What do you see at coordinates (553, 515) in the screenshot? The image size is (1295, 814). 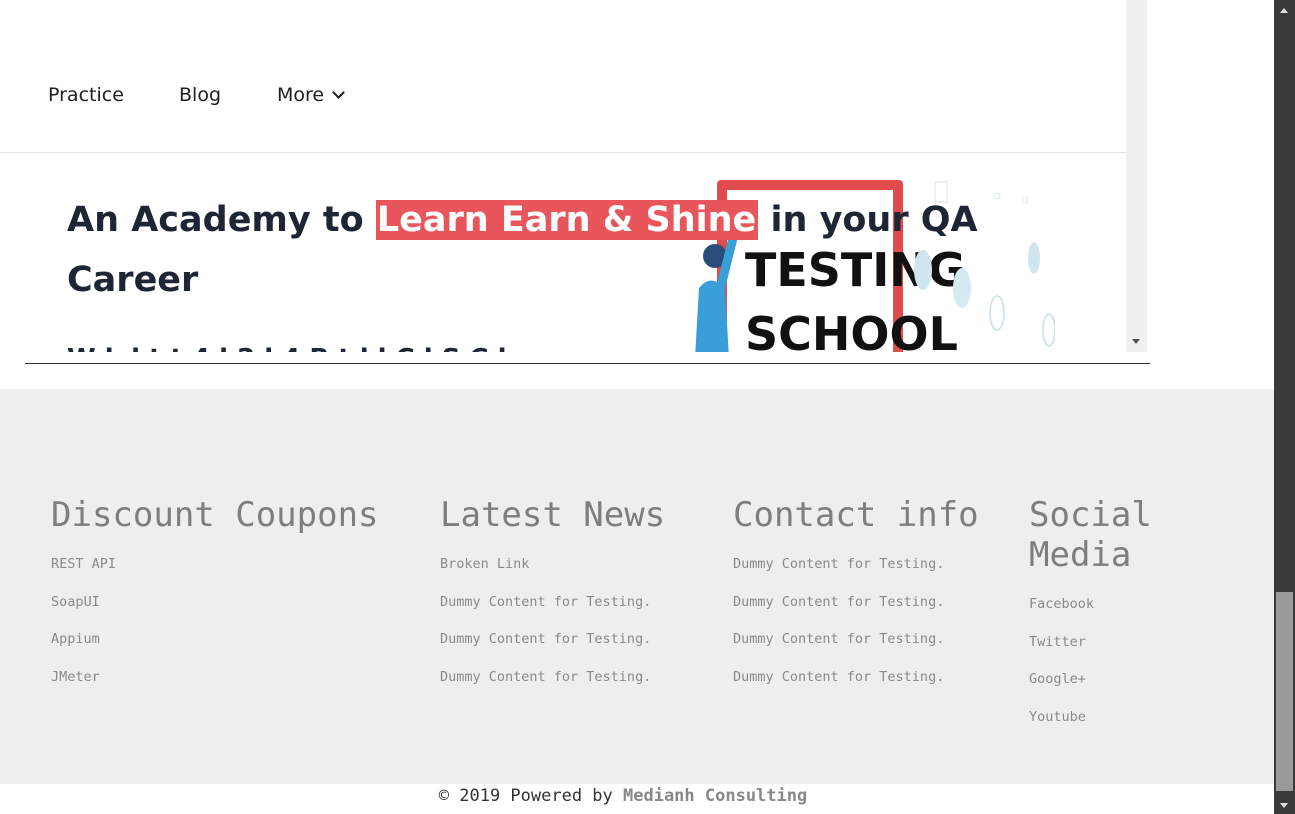 I see `footer-column-title: Latest News` at bounding box center [553, 515].